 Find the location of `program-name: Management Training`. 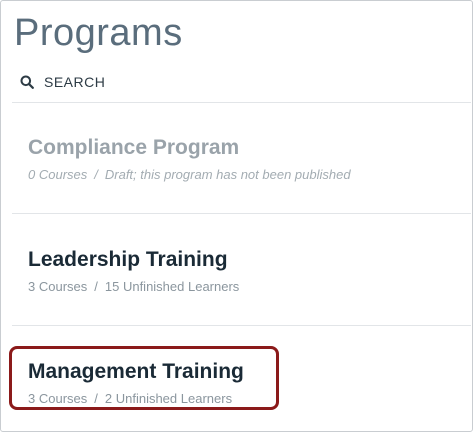

program-name: Management Training is located at coordinates (136, 372).